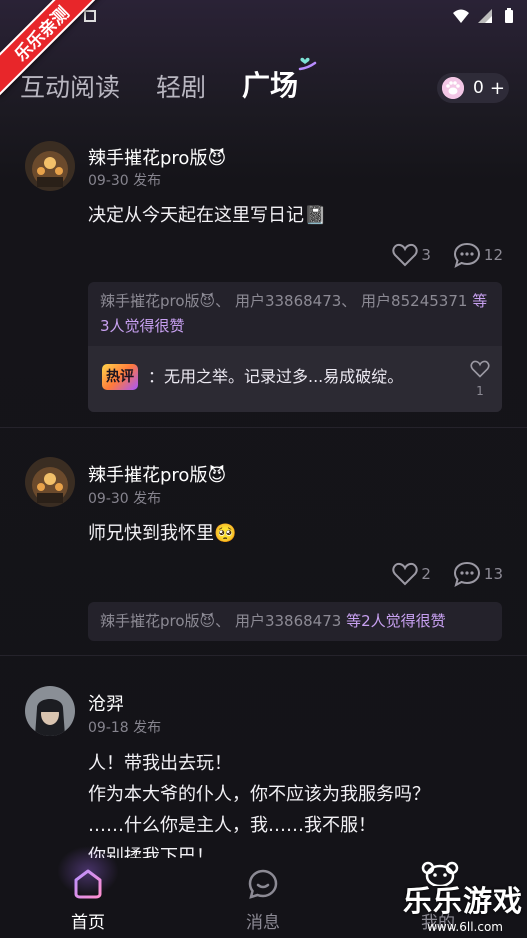 The height and width of the screenshot is (938, 527). What do you see at coordinates (263, 923) in the screenshot?
I see `nav-messages-label: 消息` at bounding box center [263, 923].